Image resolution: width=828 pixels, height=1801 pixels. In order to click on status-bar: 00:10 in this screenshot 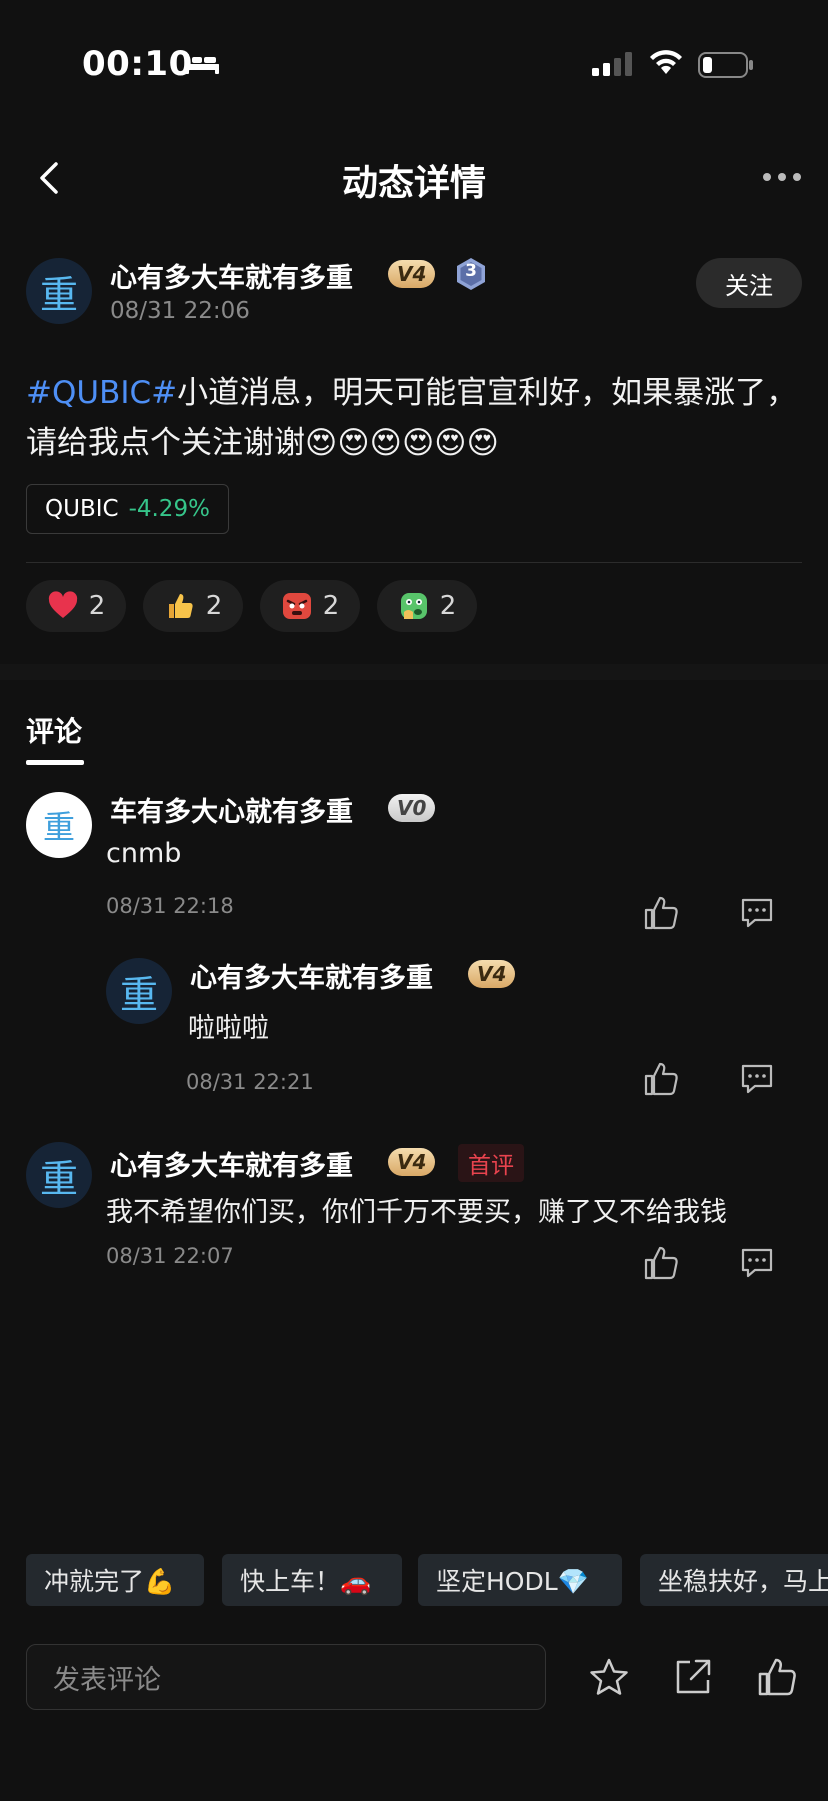, I will do `click(414, 65)`.